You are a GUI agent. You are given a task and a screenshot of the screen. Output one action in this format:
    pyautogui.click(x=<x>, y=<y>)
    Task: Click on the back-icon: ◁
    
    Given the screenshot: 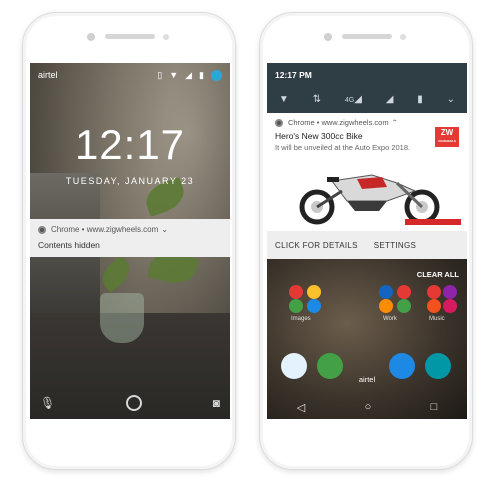 What is the action you would take?
    pyautogui.click(x=301, y=407)
    